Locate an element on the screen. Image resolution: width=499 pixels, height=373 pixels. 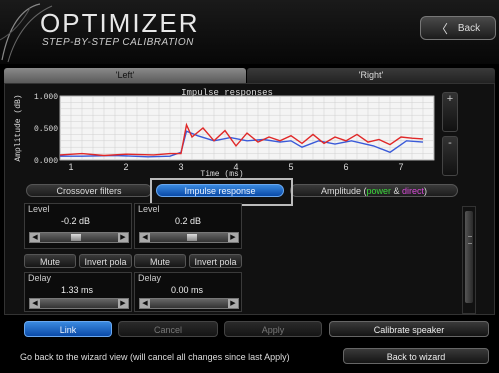
y-tick-label: 1.000 is located at coordinates (46, 97).